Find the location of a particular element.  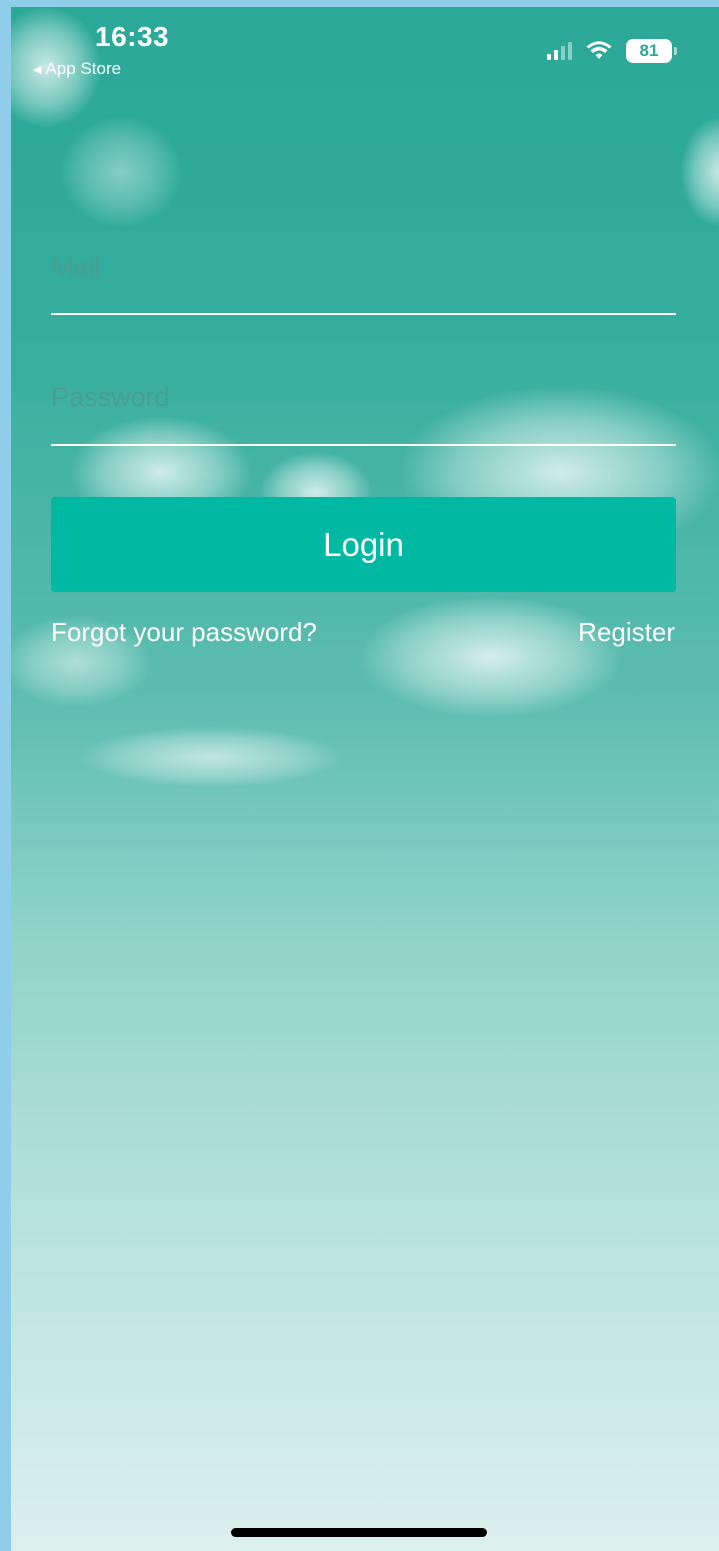

back-arrow-icon: ◀ is located at coordinates (37, 69).